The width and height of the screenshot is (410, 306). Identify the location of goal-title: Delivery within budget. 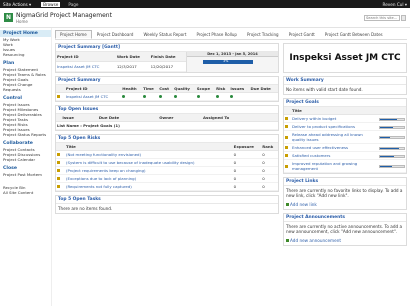
(334, 118).